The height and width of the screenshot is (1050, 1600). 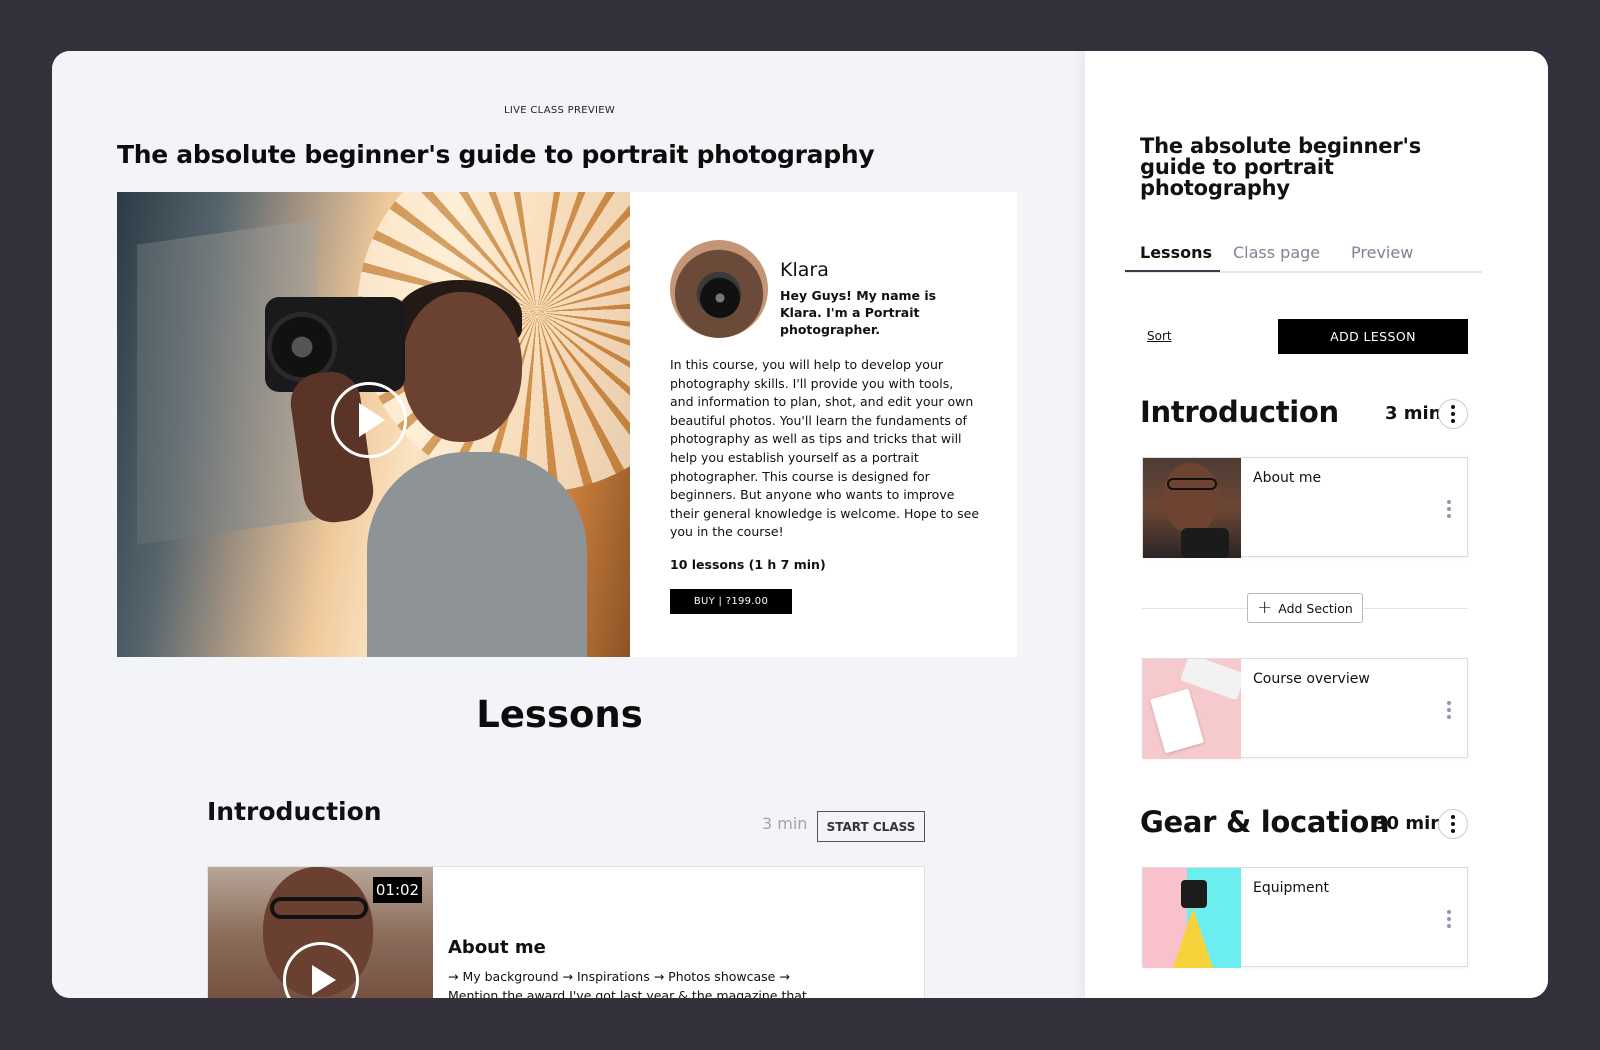 I want to click on editor-tabs: Lessons Class page Preview, so click(x=1303, y=258).